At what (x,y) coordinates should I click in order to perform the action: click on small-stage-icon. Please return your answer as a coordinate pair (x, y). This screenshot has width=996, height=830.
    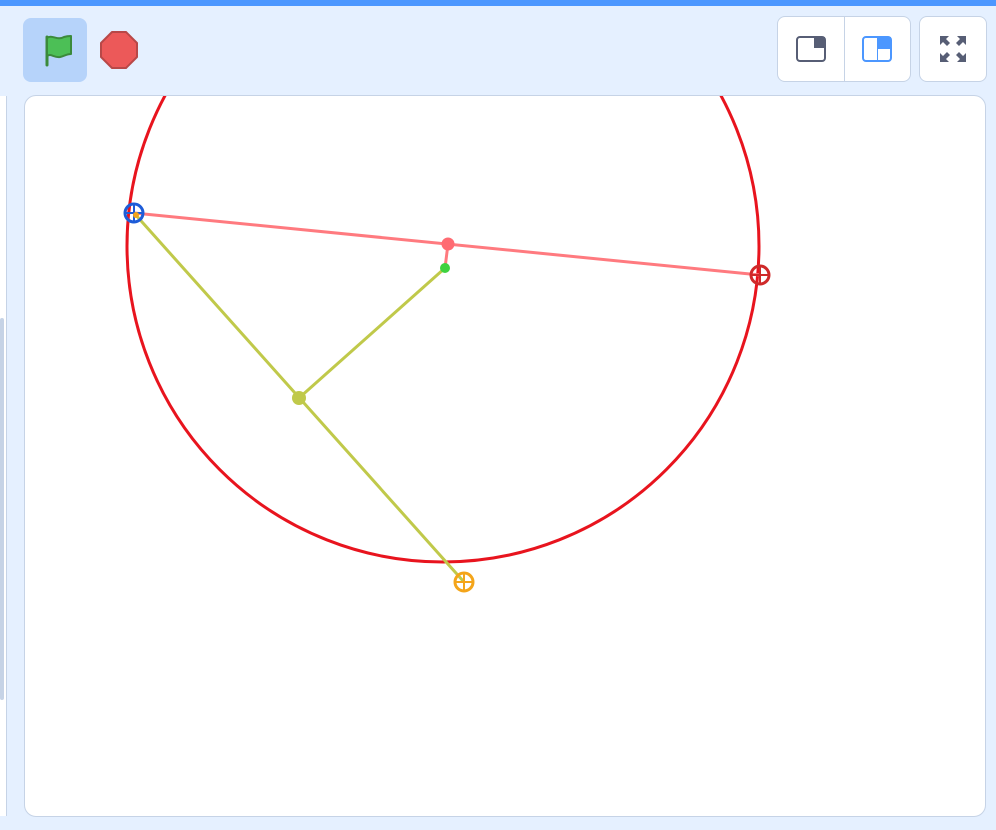
    Looking at the image, I should click on (810, 49).